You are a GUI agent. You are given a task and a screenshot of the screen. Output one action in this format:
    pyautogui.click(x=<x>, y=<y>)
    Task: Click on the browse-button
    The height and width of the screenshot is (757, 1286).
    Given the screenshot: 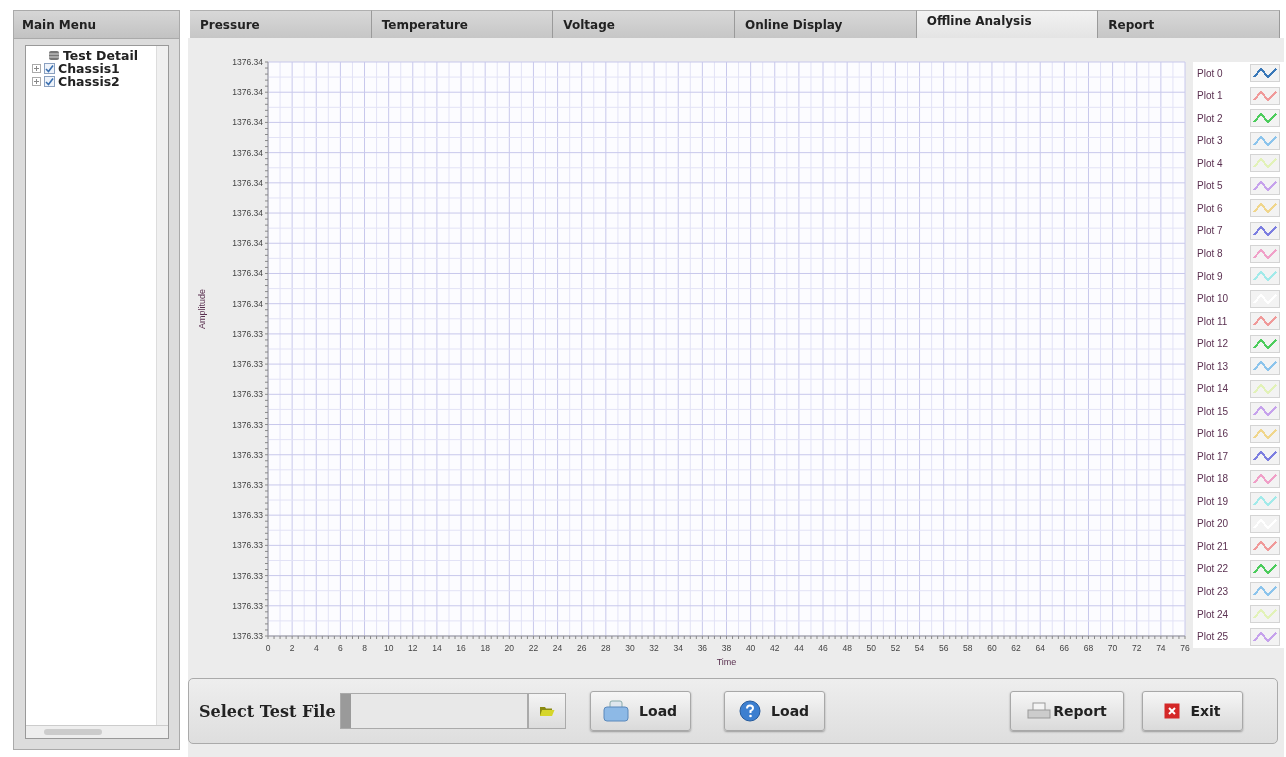 What is the action you would take?
    pyautogui.click(x=546, y=711)
    